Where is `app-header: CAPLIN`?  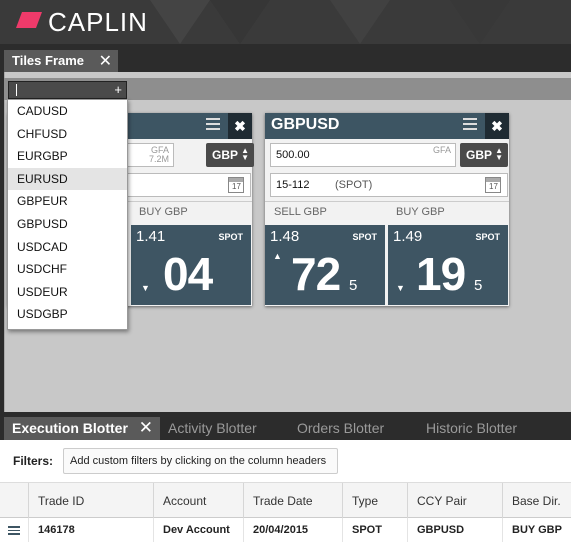
app-header: CAPLIN is located at coordinates (285, 22).